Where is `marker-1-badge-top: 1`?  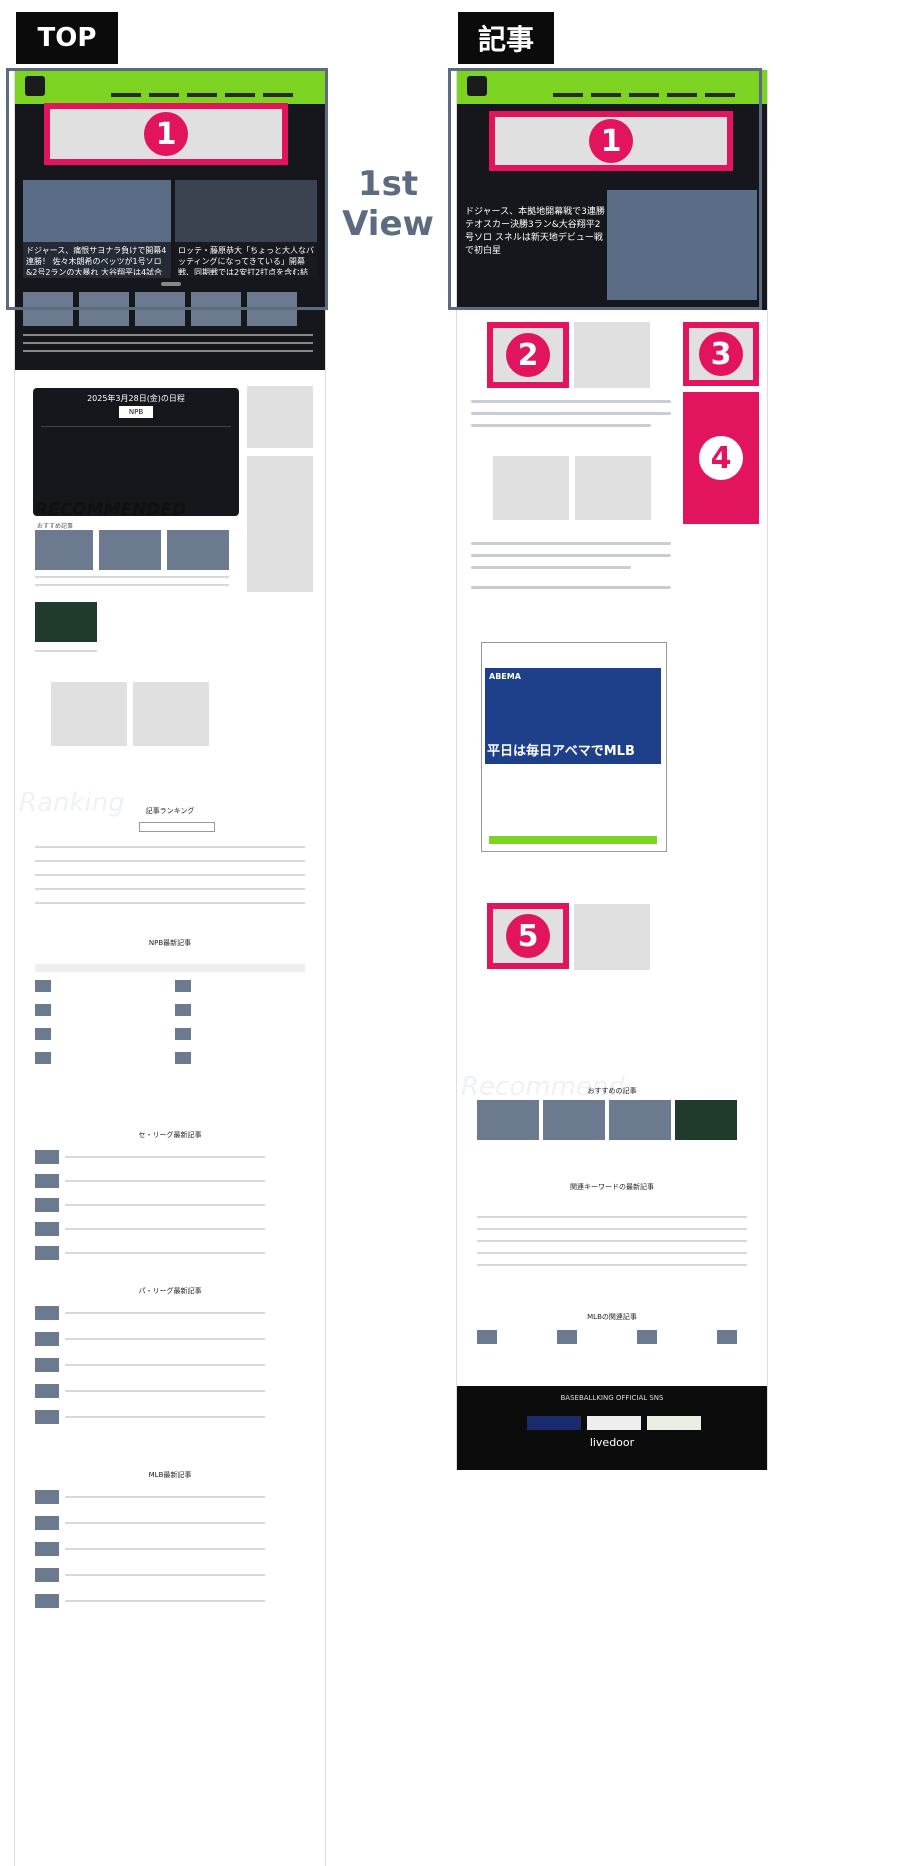
marker-1-badge-top: 1 is located at coordinates (166, 134).